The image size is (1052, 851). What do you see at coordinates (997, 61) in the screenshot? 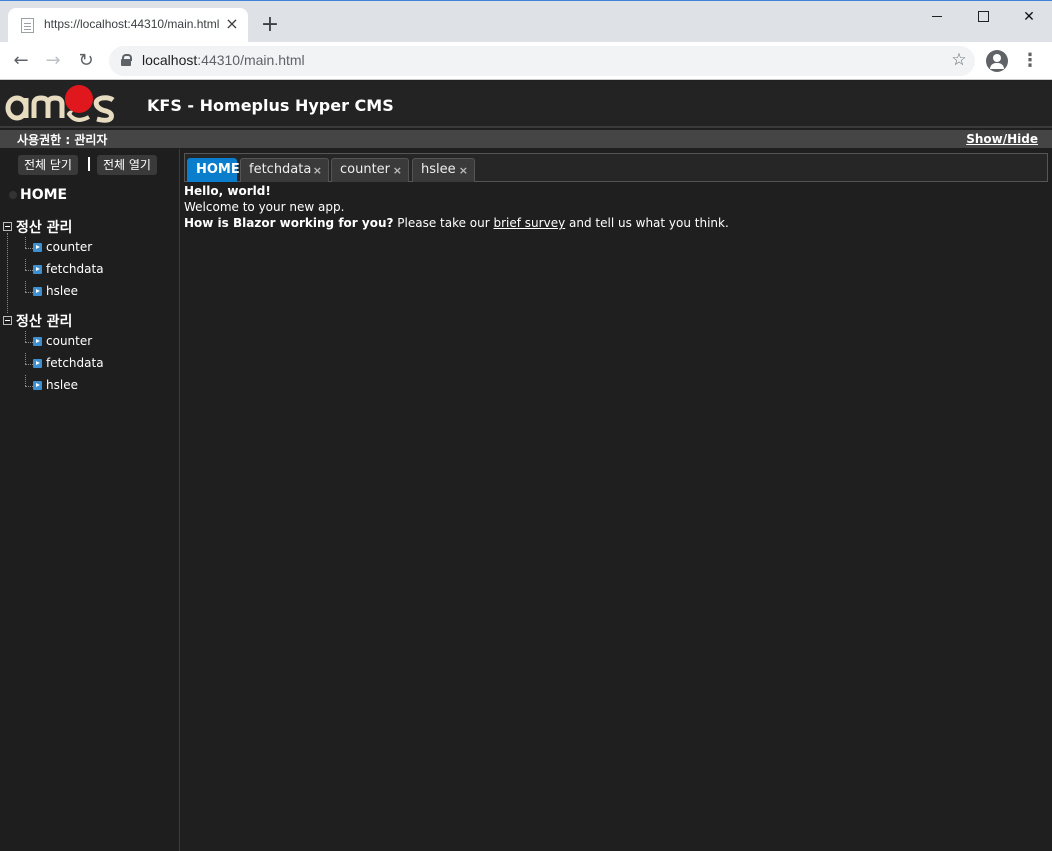
I see `profile-avatar-icon` at bounding box center [997, 61].